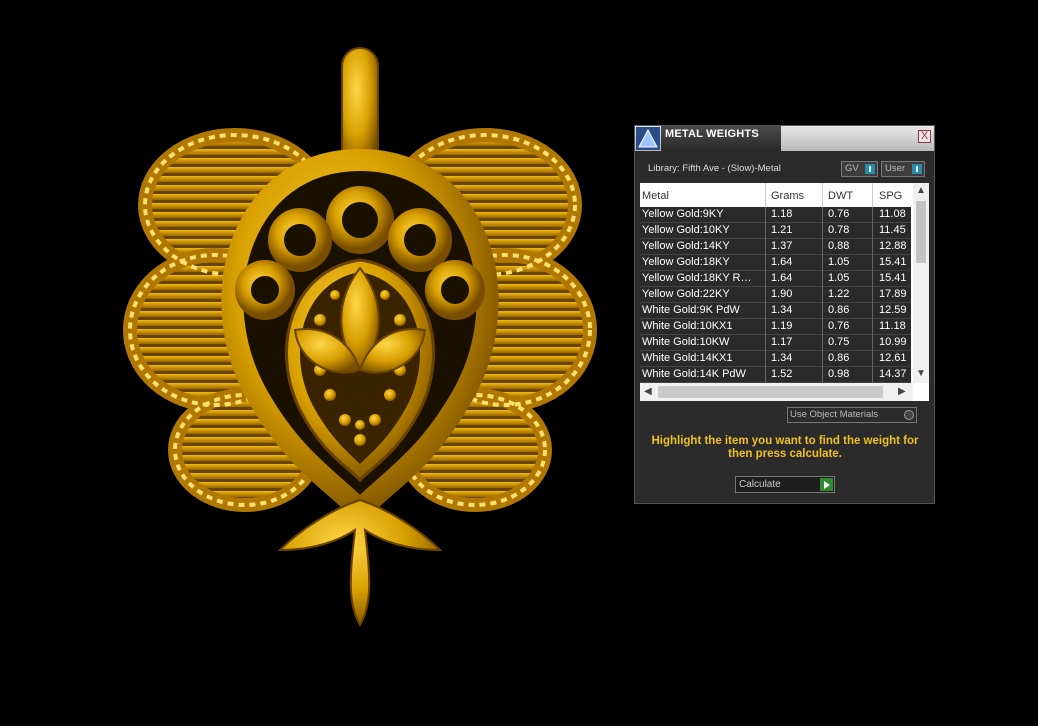 The height and width of the screenshot is (726, 1038). What do you see at coordinates (909, 415) in the screenshot?
I see `radio-icon` at bounding box center [909, 415].